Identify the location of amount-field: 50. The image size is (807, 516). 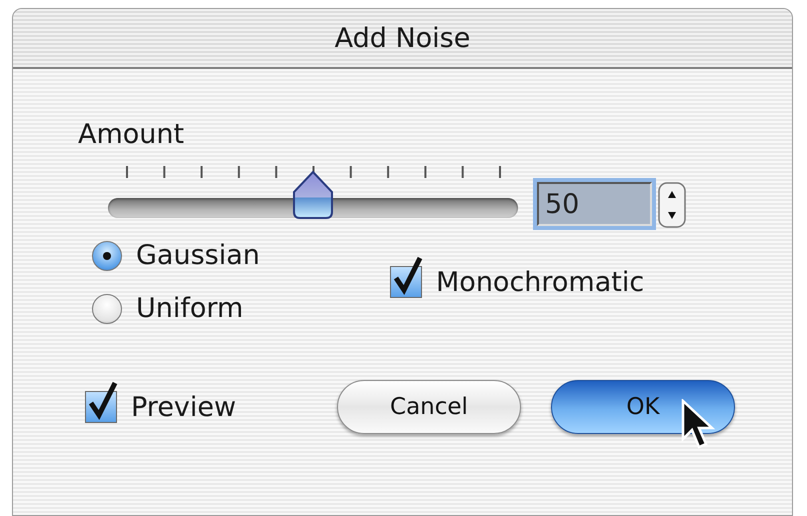
(594, 204).